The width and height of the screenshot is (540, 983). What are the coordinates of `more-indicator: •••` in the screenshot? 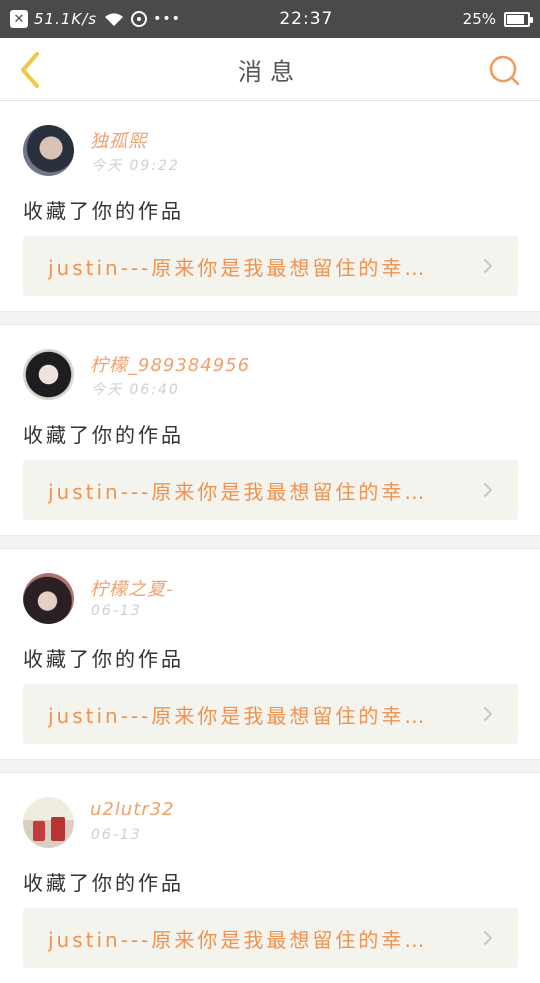 It's located at (167, 19).